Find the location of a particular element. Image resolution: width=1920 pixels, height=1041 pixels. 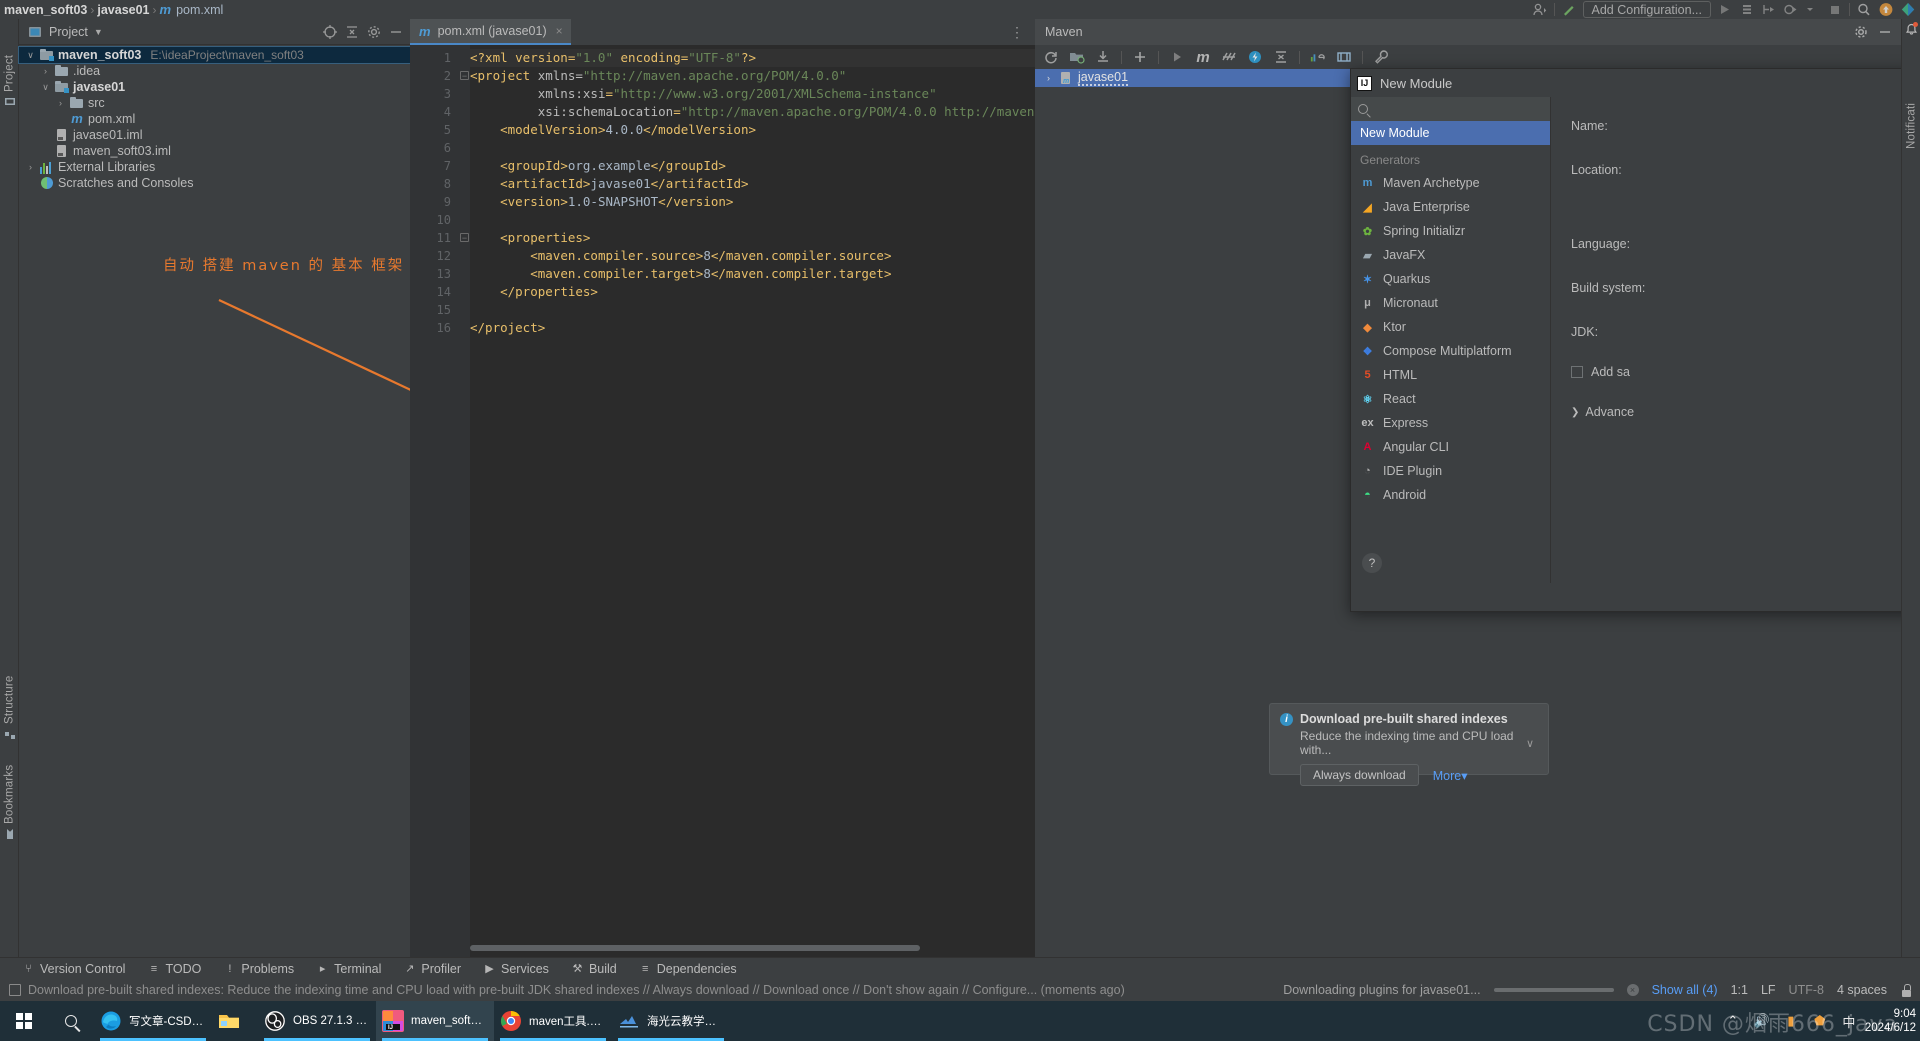

taskbar-search-button is located at coordinates (71, 1021).